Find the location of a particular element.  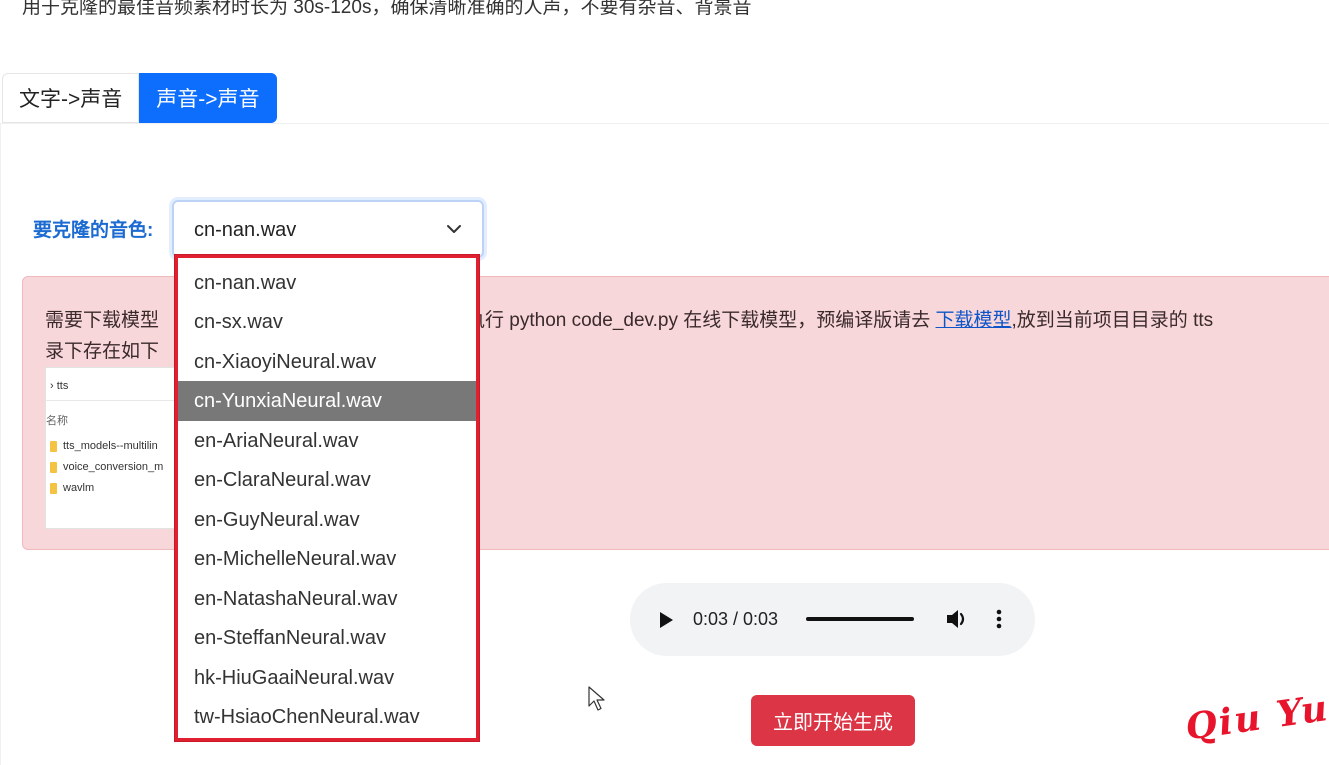

dropdown-option: en-AriaNeural.wav is located at coordinates (327, 441).